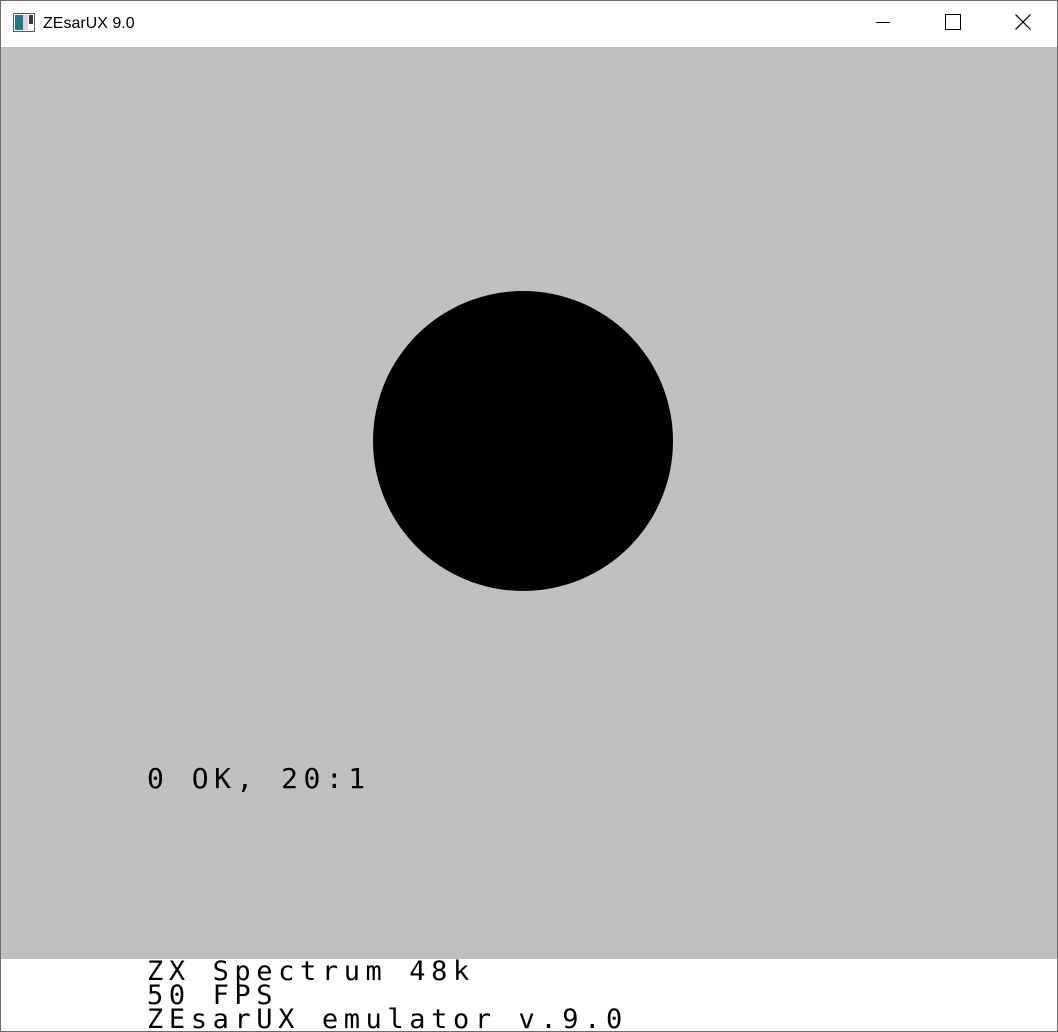  What do you see at coordinates (387, 1018) in the screenshot?
I see `emulator-version-label: ZEsarUX emulator v.9.0` at bounding box center [387, 1018].